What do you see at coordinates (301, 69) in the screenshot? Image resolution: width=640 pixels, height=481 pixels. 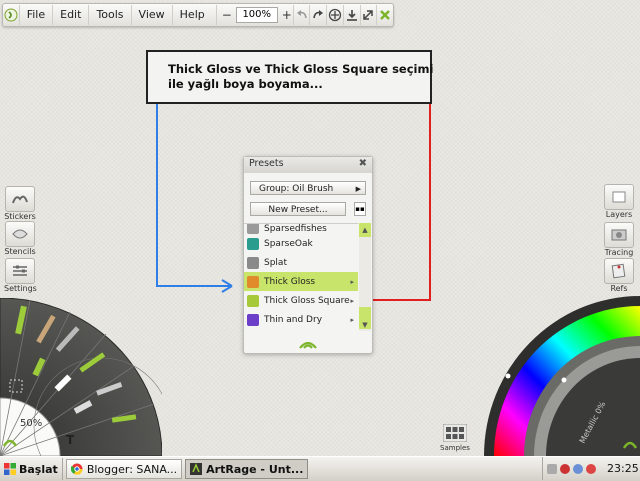 I see `annotation-line1: Thick Gloss ve Thick Gloss Square seçimi` at bounding box center [301, 69].